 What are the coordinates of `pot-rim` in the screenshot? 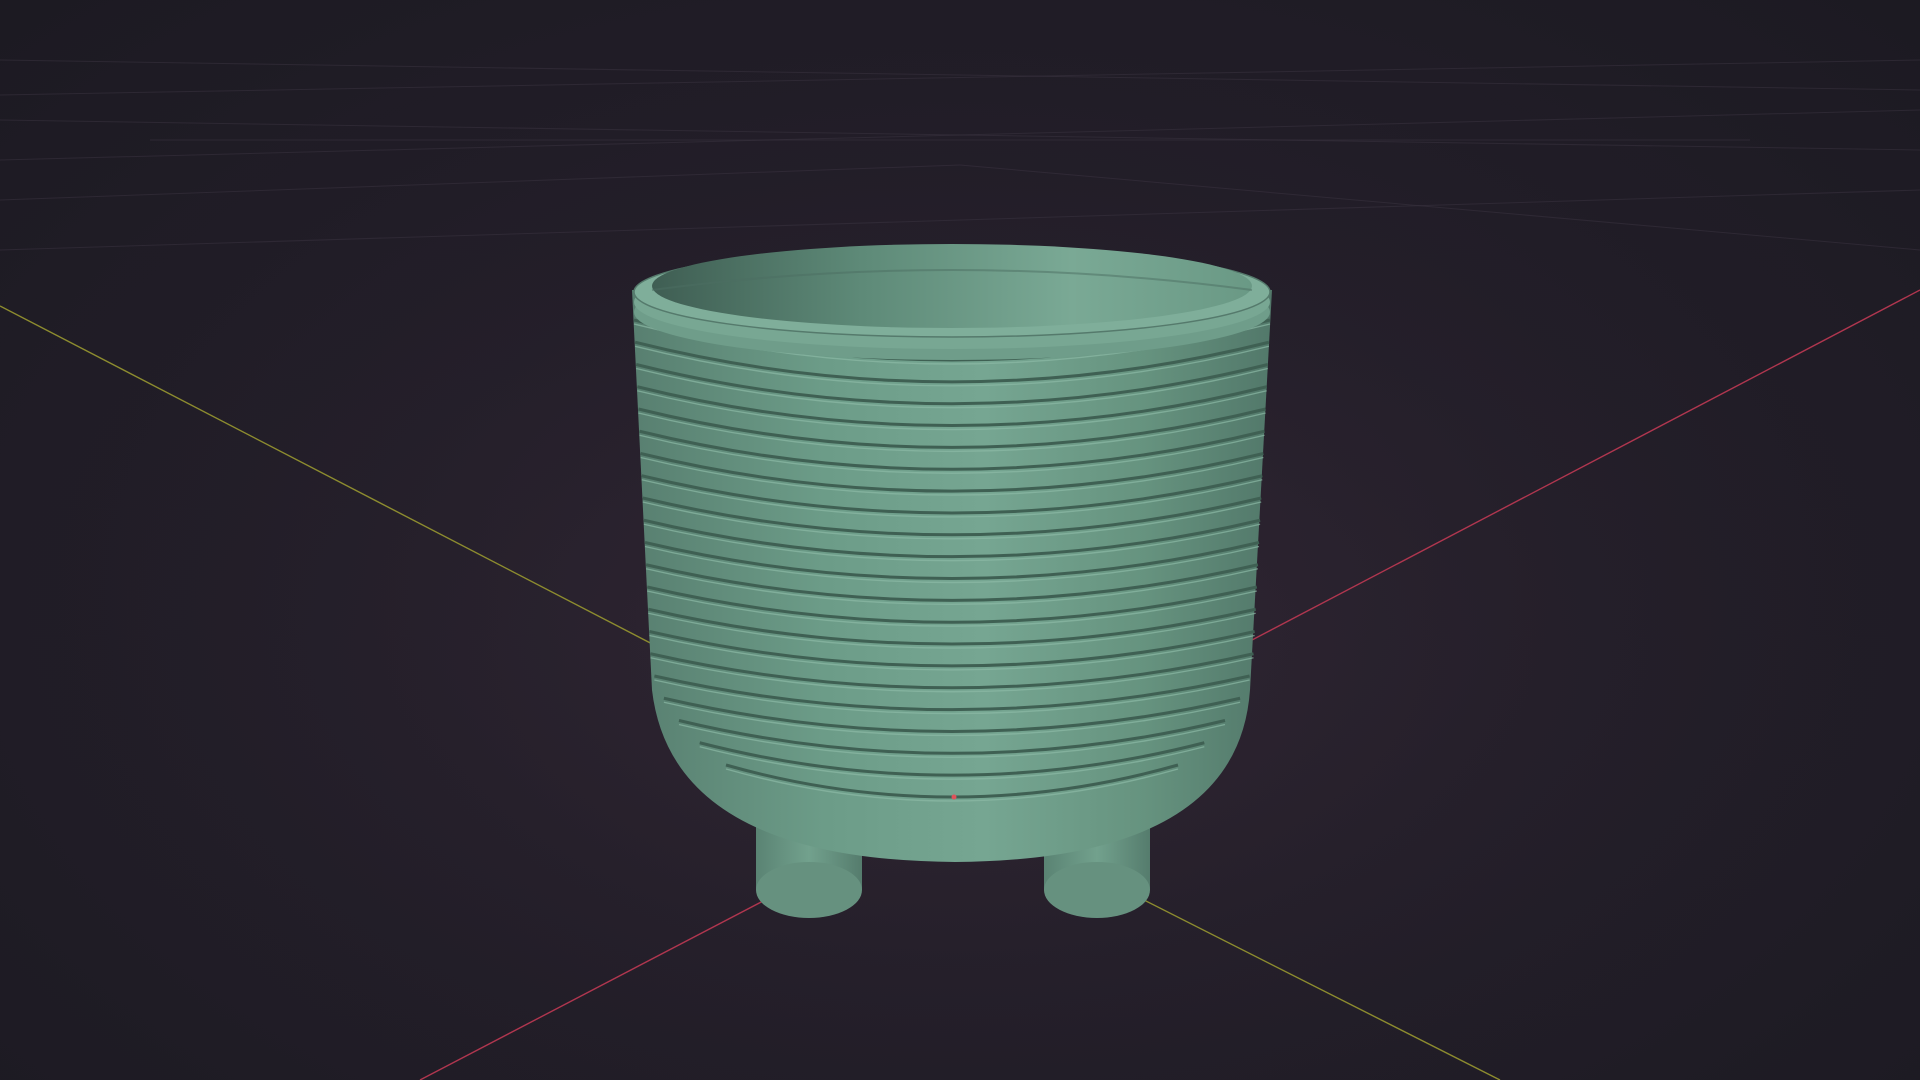 It's located at (952, 302).